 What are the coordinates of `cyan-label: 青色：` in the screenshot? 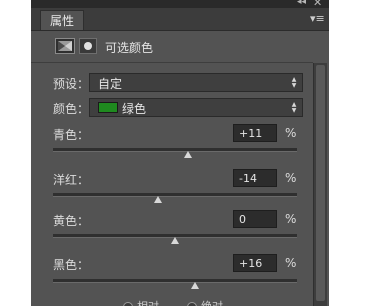 It's located at (71, 135).